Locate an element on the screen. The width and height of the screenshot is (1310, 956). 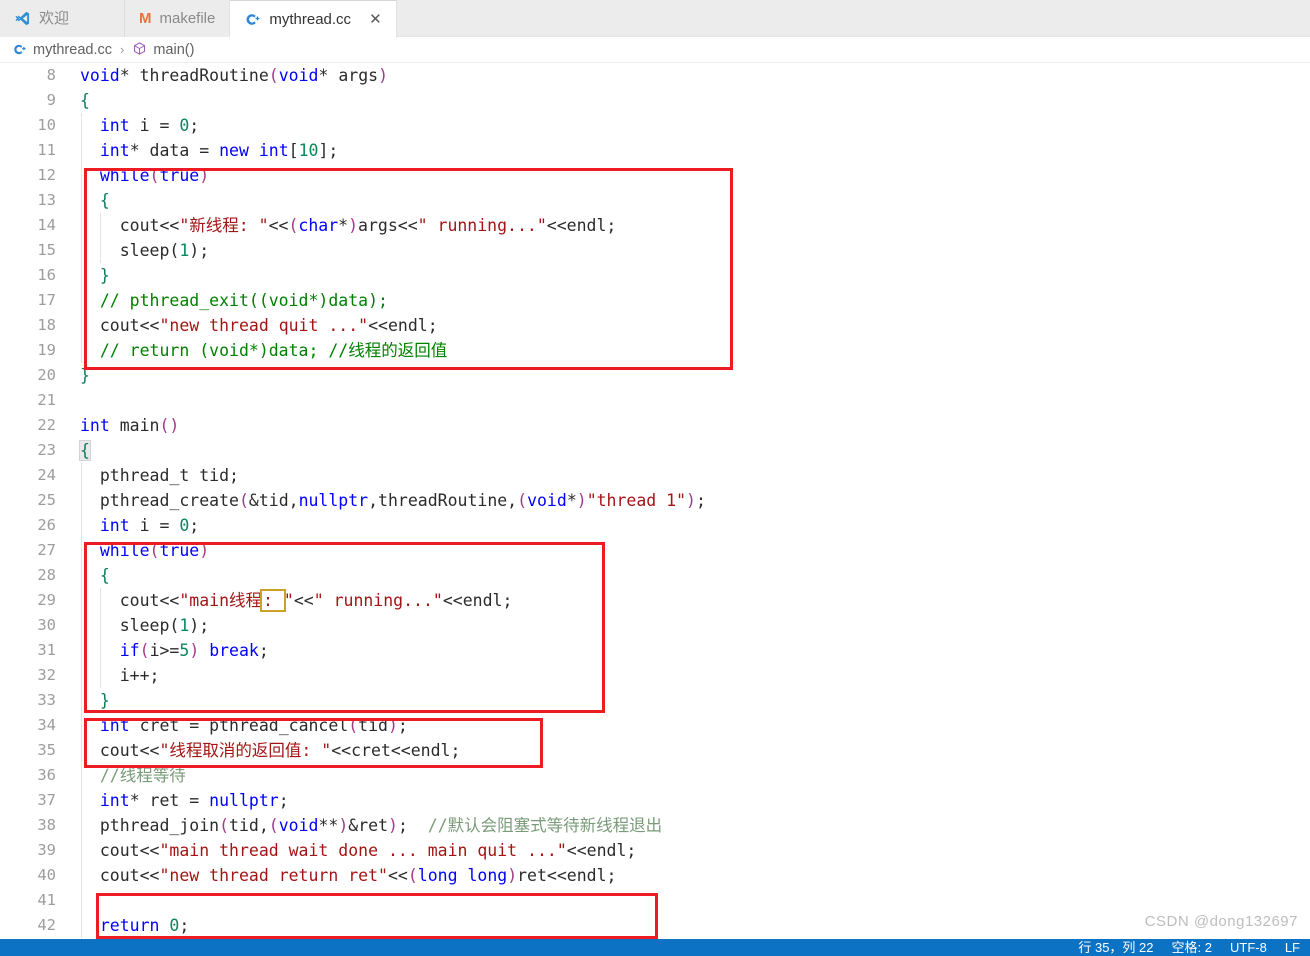
code-token: i++; is located at coordinates (120, 675).